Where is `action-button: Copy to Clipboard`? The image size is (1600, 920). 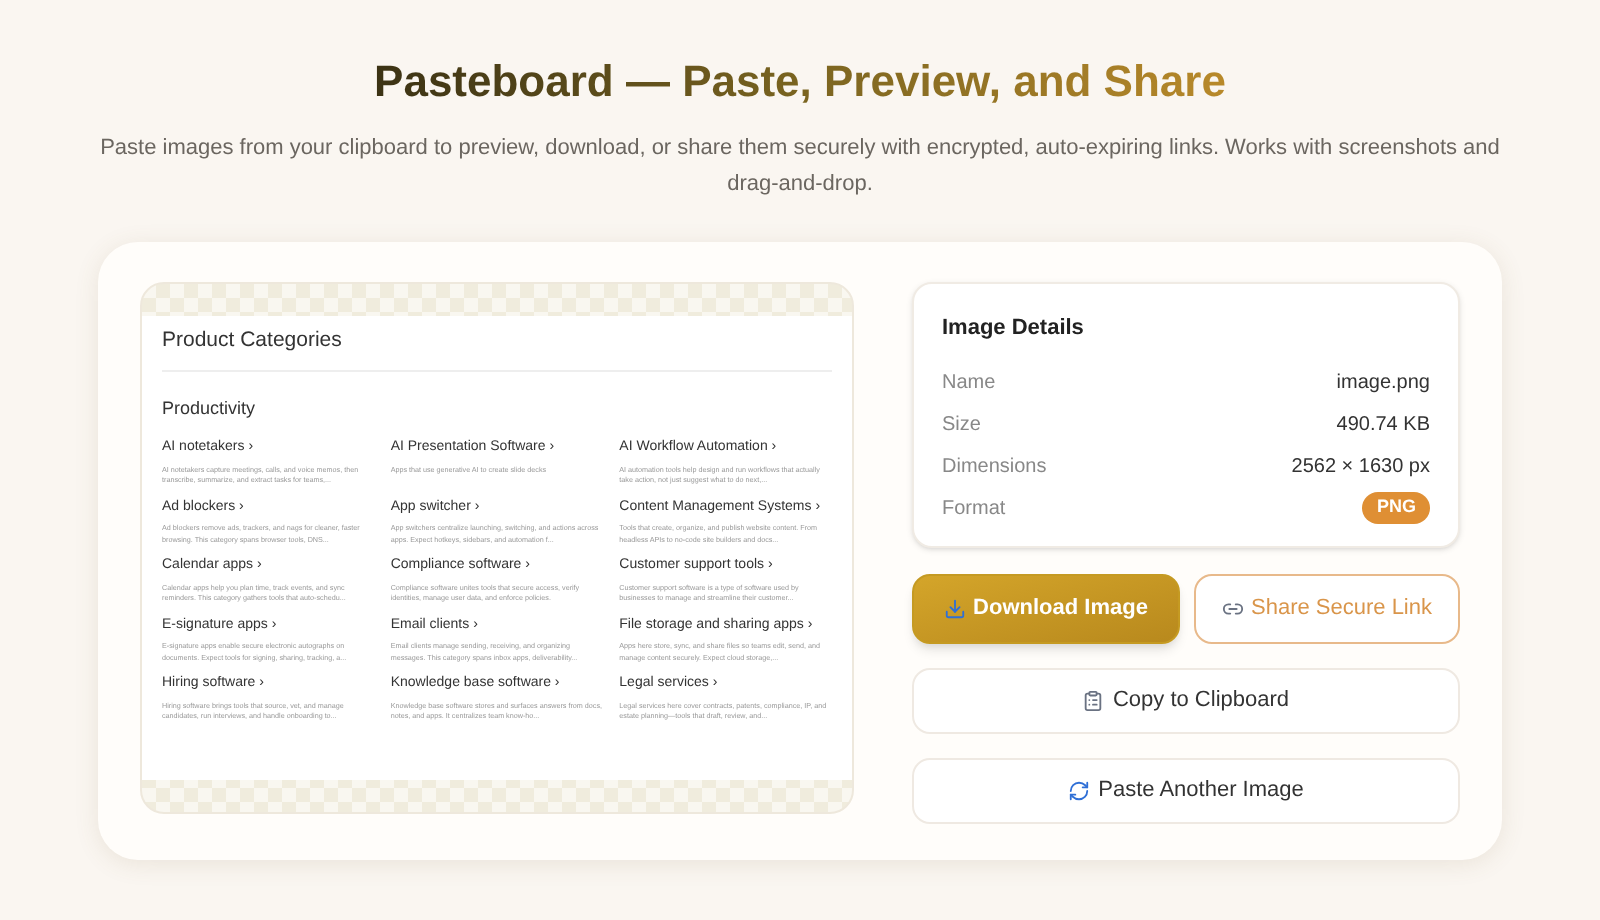
action-button: Copy to Clipboard is located at coordinates (1186, 700).